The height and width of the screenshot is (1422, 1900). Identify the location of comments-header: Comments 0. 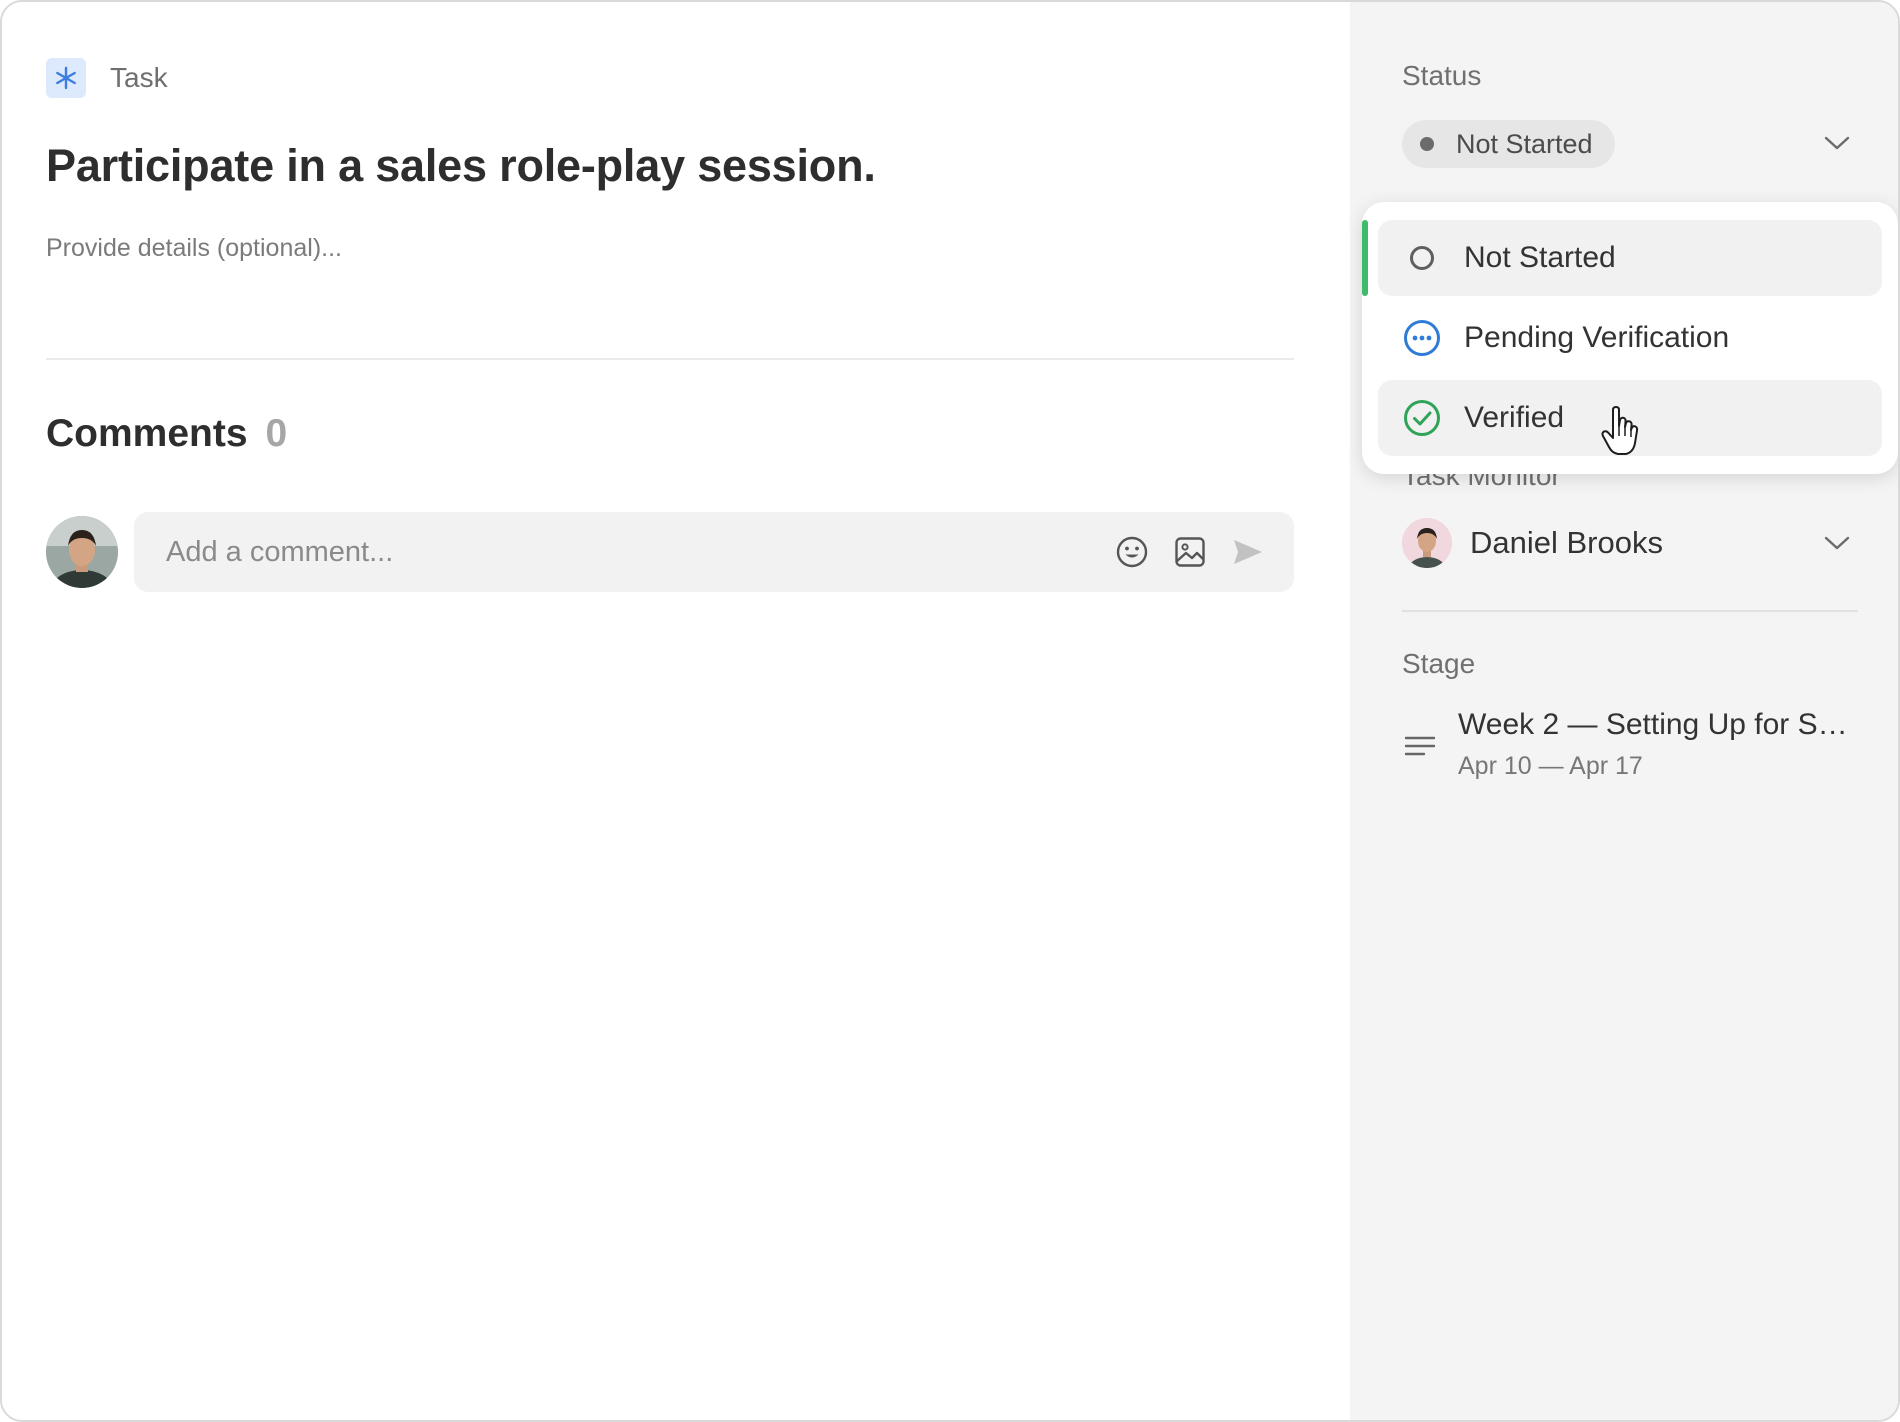
(166, 434).